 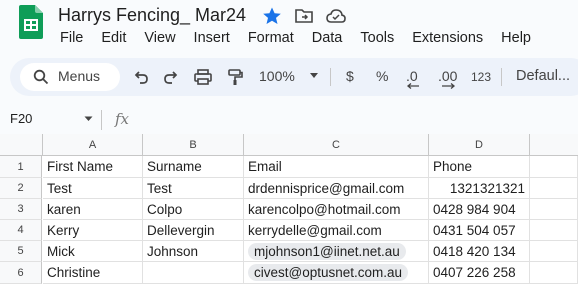 I want to click on menu-data: Data, so click(x=325, y=39).